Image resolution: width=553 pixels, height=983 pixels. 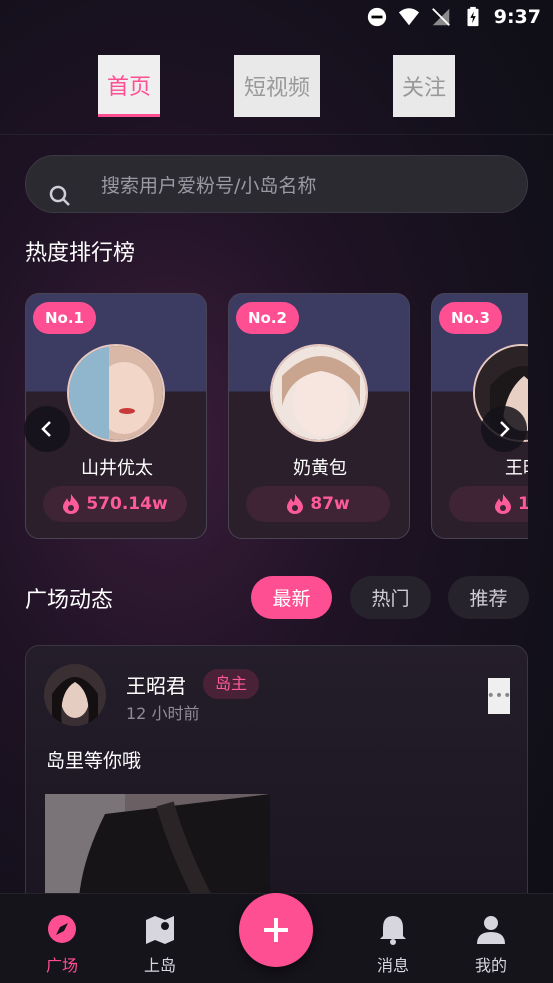 What do you see at coordinates (523, 504) in the screenshot?
I see `heat-value: 19.` at bounding box center [523, 504].